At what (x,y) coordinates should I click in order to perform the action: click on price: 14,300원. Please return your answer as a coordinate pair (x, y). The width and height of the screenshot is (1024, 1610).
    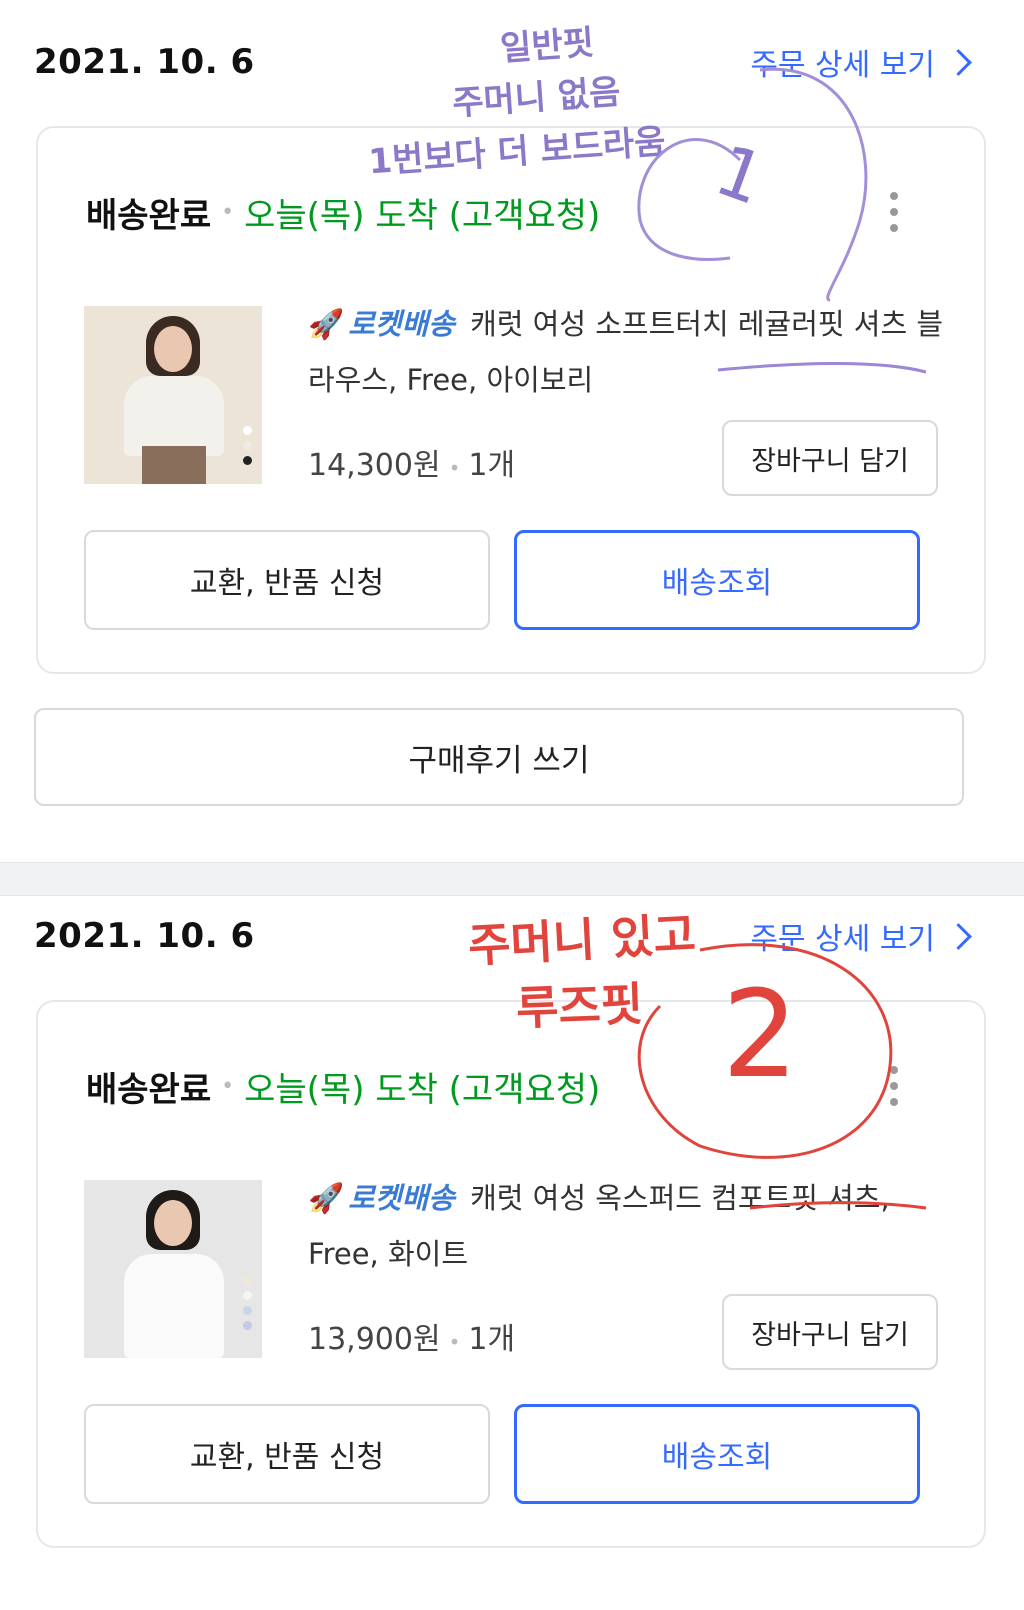
    Looking at the image, I should click on (374, 465).